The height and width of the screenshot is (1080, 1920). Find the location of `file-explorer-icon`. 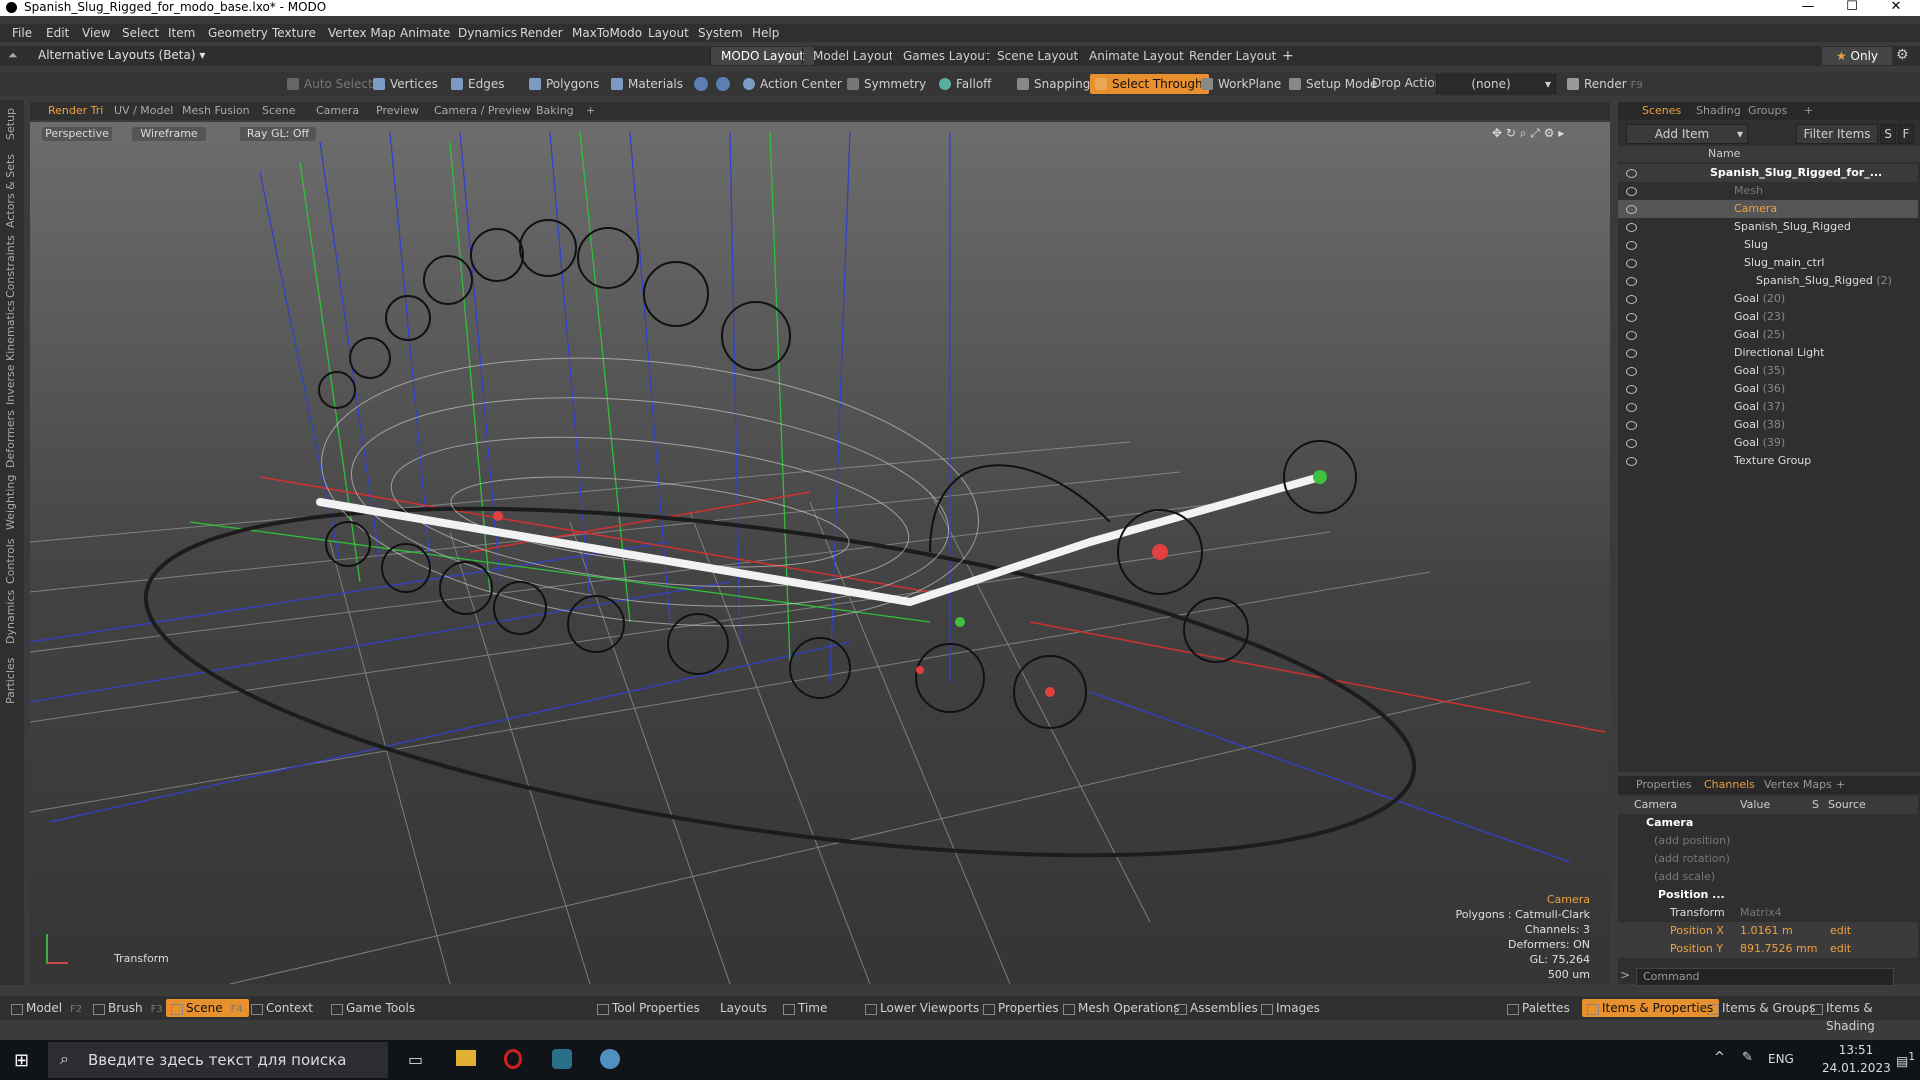

file-explorer-icon is located at coordinates (466, 1058).